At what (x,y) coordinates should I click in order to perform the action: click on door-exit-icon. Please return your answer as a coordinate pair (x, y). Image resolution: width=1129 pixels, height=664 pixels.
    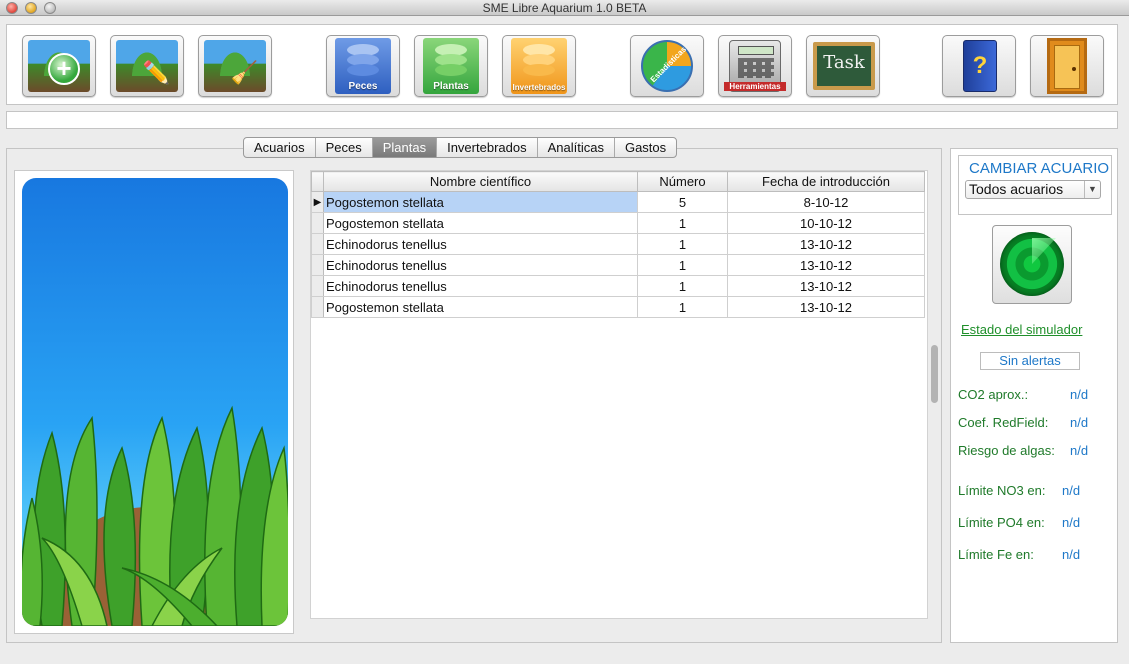
    Looking at the image, I should click on (1067, 66).